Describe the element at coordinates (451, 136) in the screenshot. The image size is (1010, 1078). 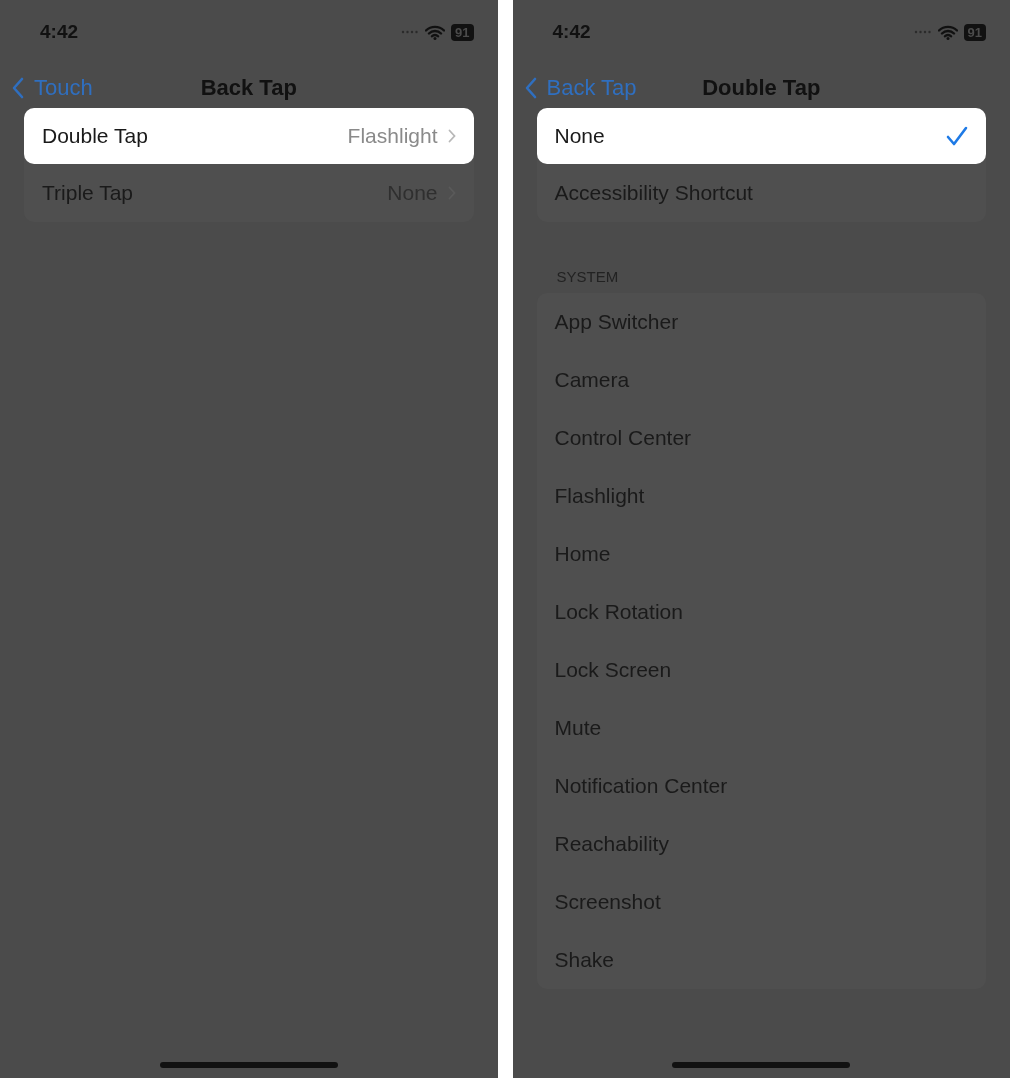
I see `chevron-right-icon` at that location.